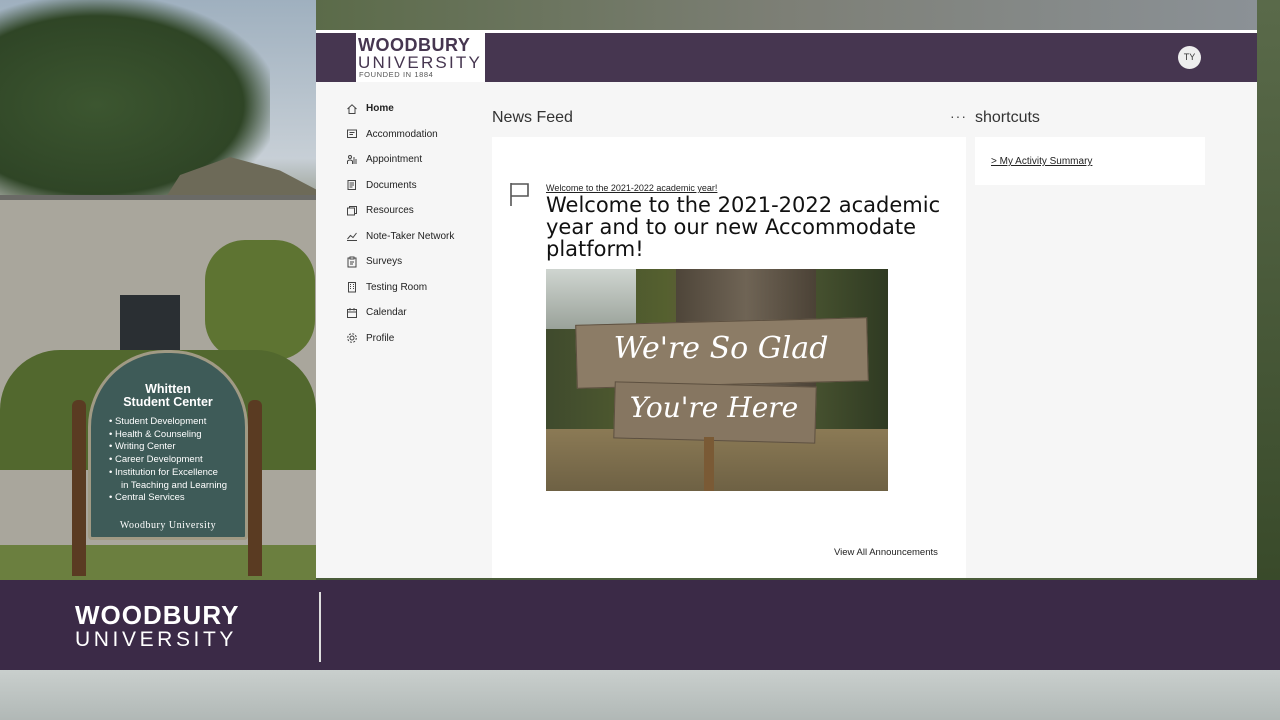 The width and height of the screenshot is (1280, 720). What do you see at coordinates (157, 615) in the screenshot?
I see `banner-logo-line: WOODBURY` at bounding box center [157, 615].